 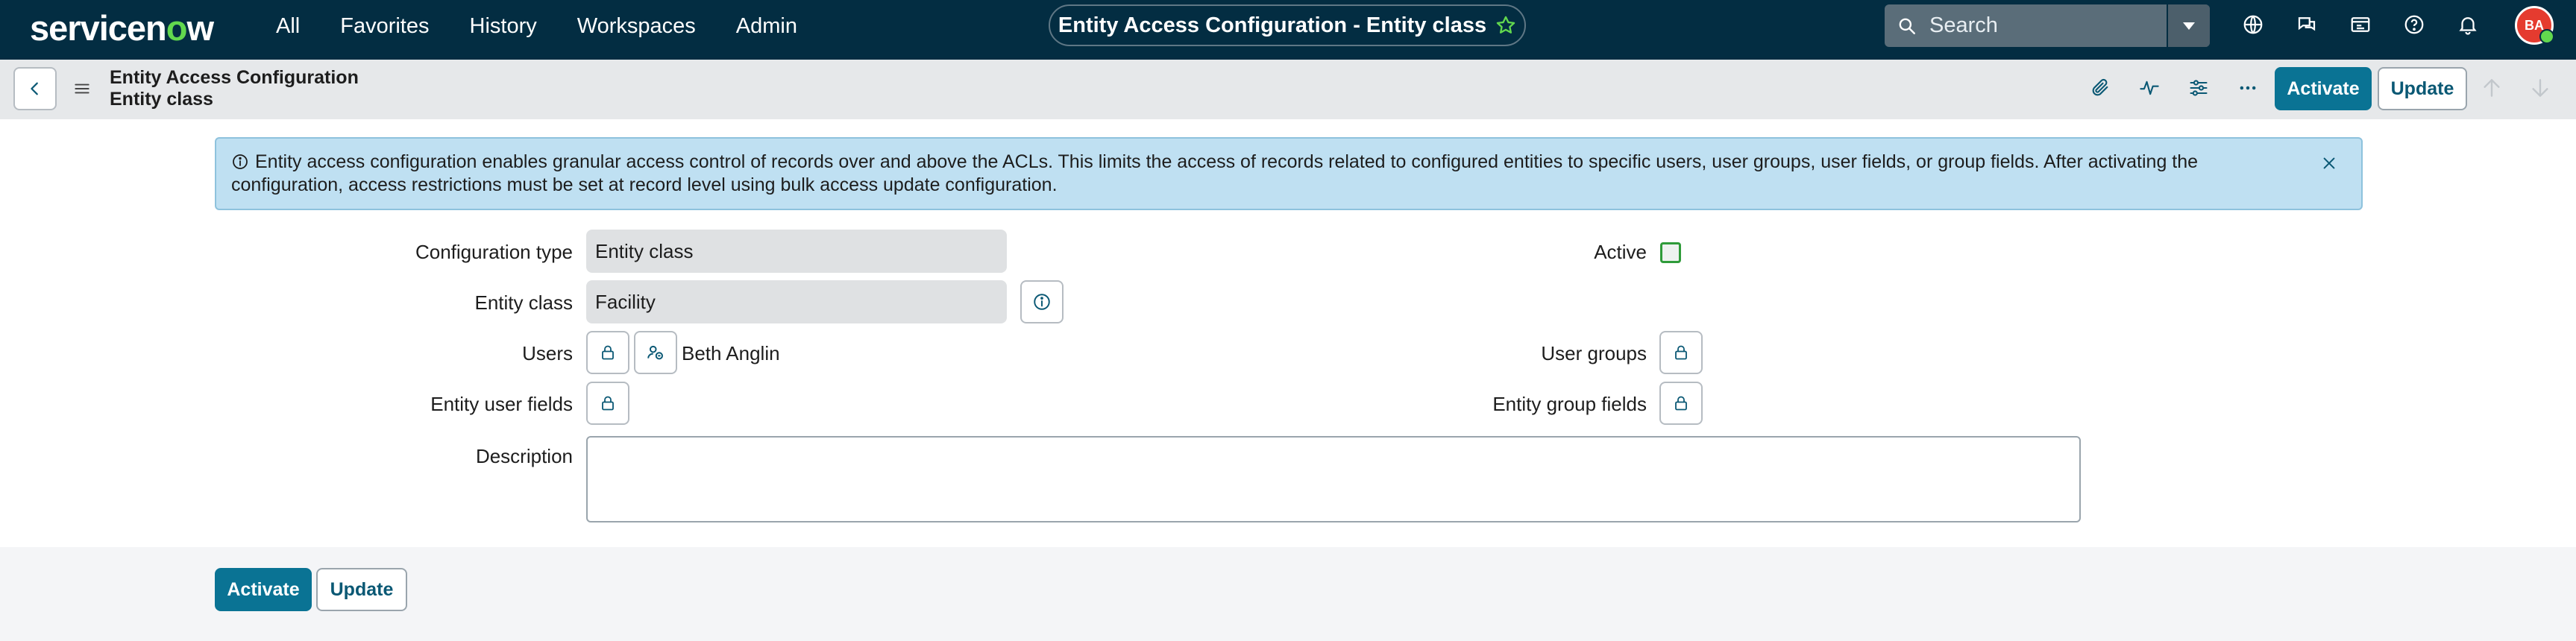 I want to click on scripts-icon, so click(x=2361, y=24).